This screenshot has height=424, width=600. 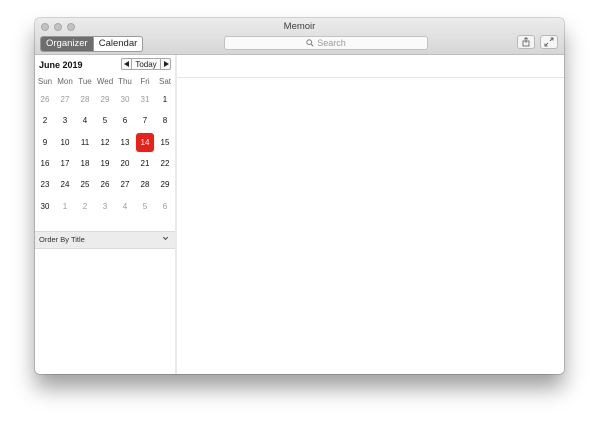 I want to click on day-number: 30, so click(x=45, y=206).